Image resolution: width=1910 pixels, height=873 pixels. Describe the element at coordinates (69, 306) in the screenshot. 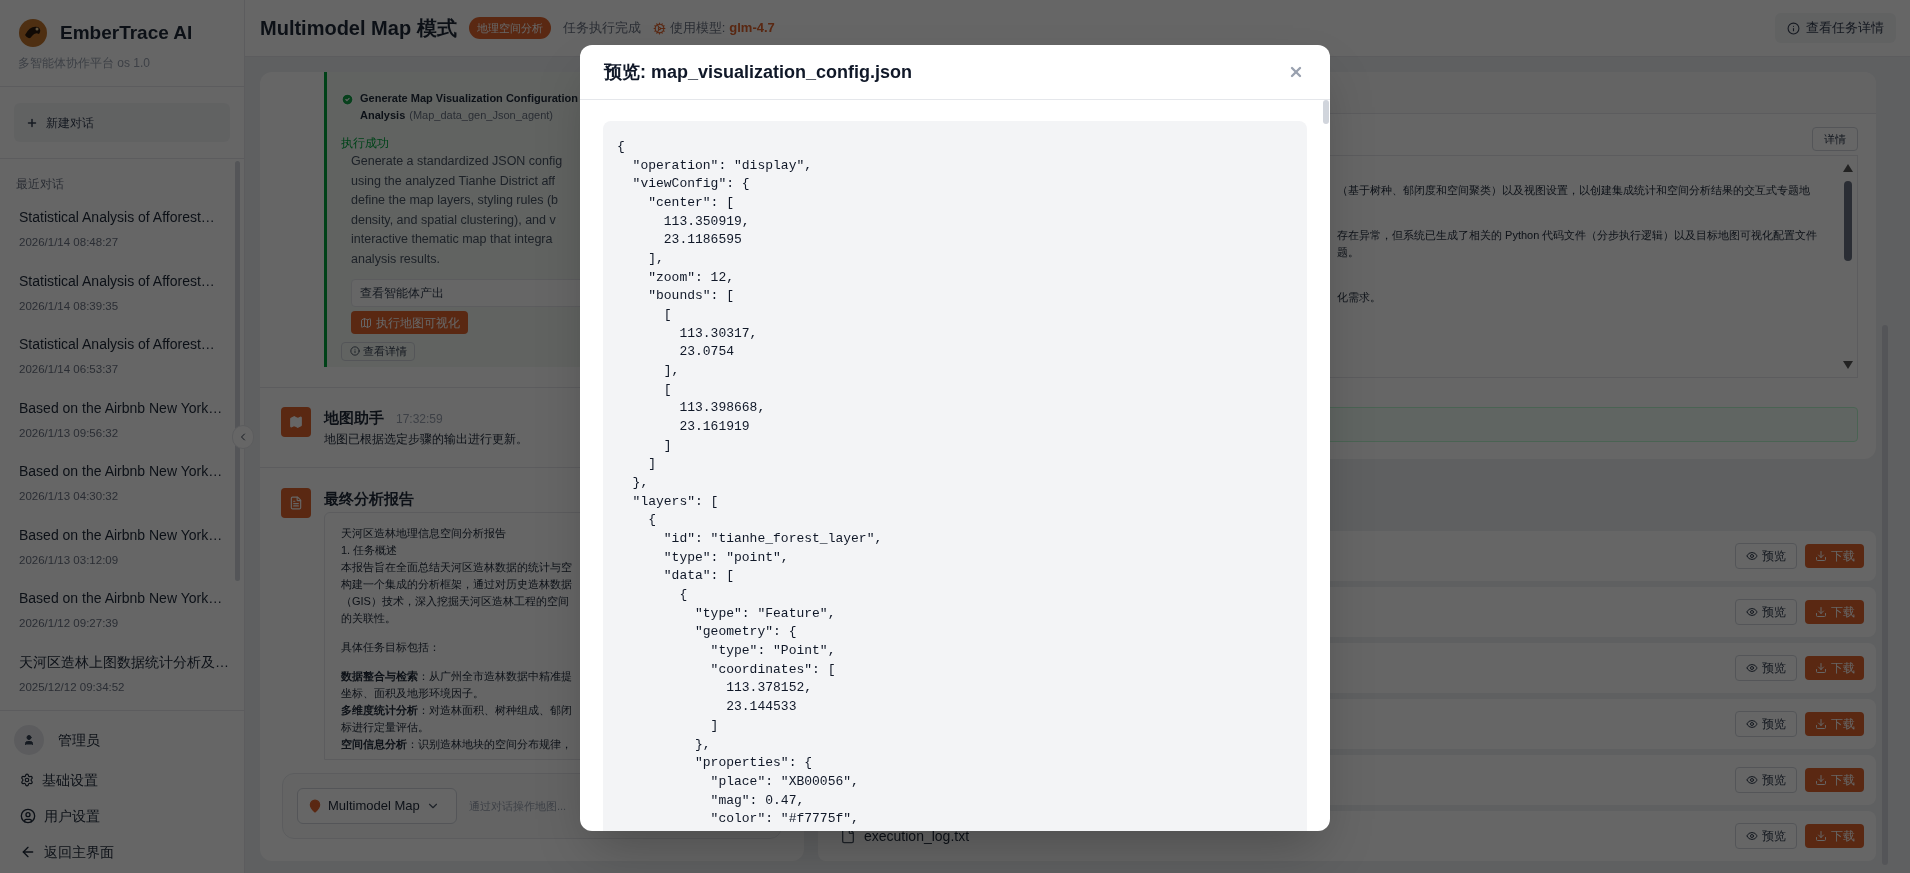

I see `conversation-time: 2026/1/14 08:39:35` at that location.